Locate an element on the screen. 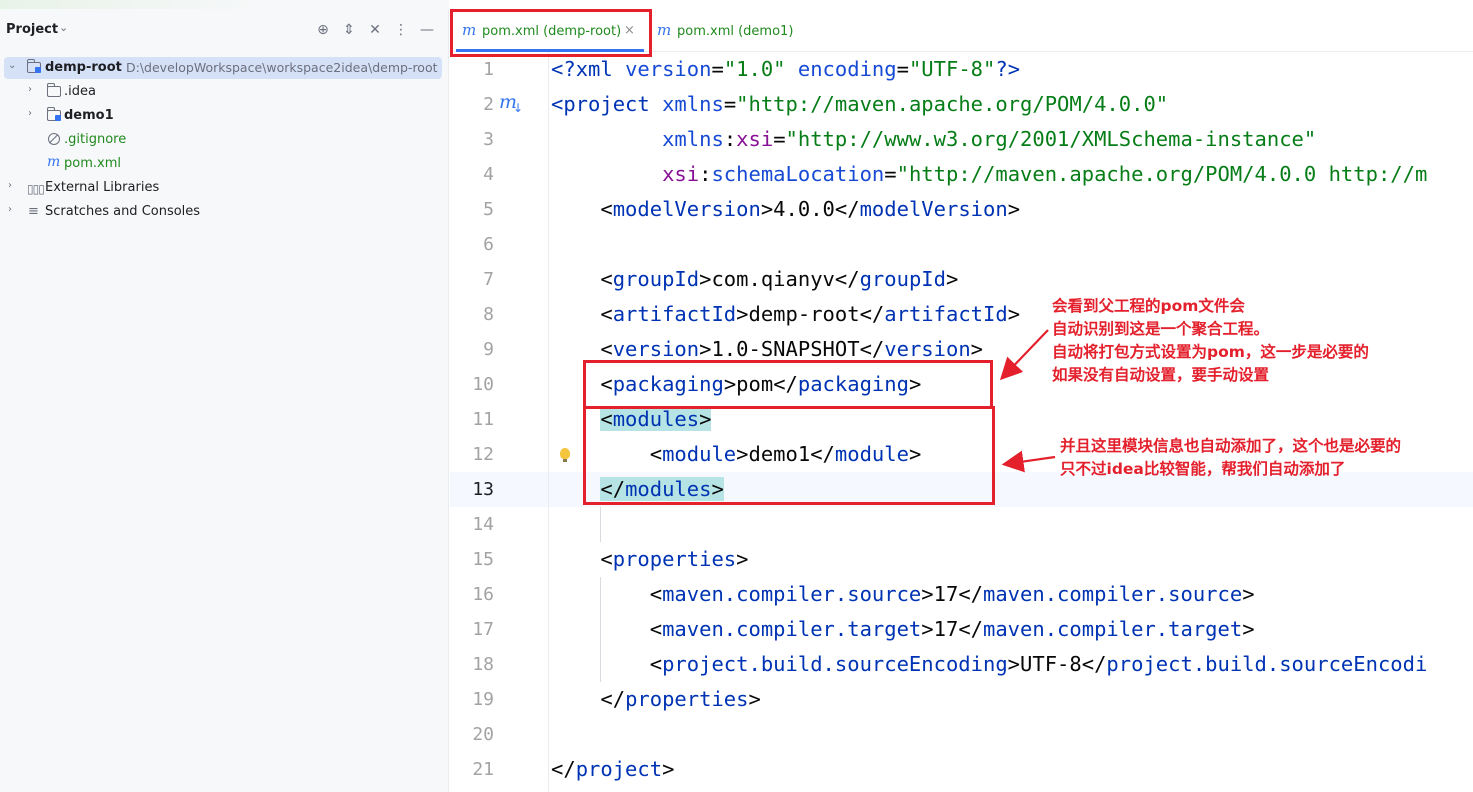 The height and width of the screenshot is (792, 1473). more-options-icon: ⋮ is located at coordinates (401, 30).